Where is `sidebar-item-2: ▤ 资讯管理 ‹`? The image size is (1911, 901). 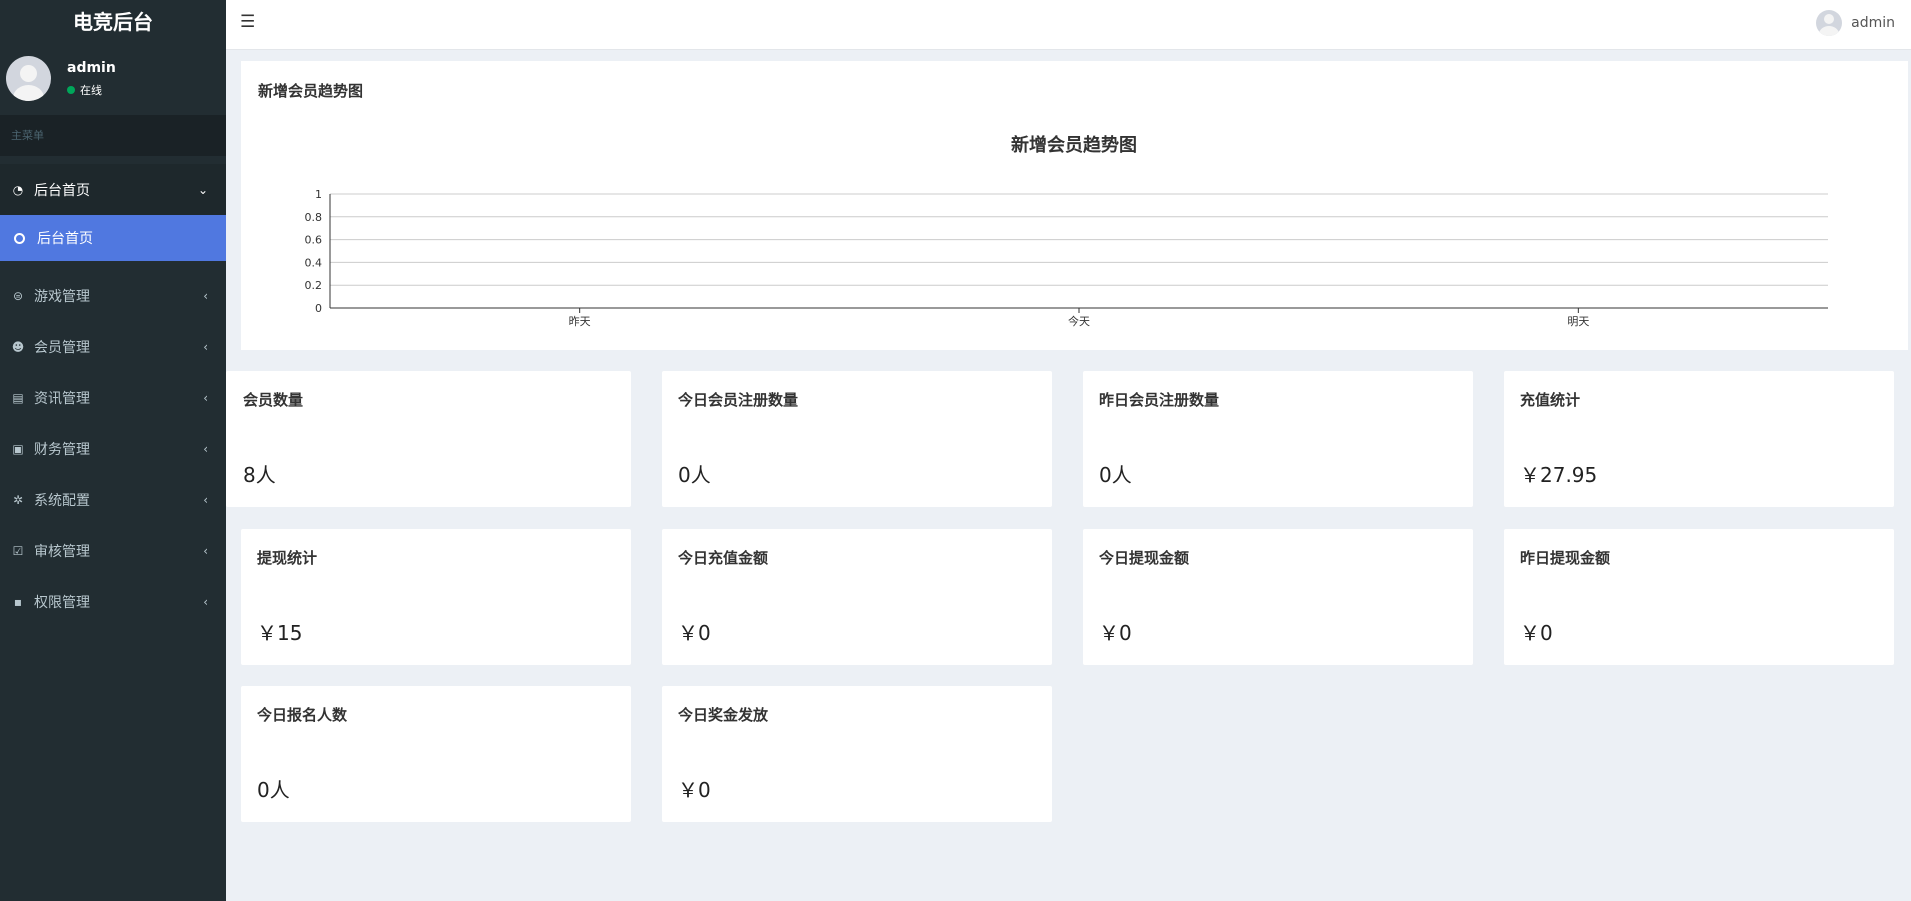 sidebar-item-2: ▤ 资讯管理 ‹ is located at coordinates (113, 397).